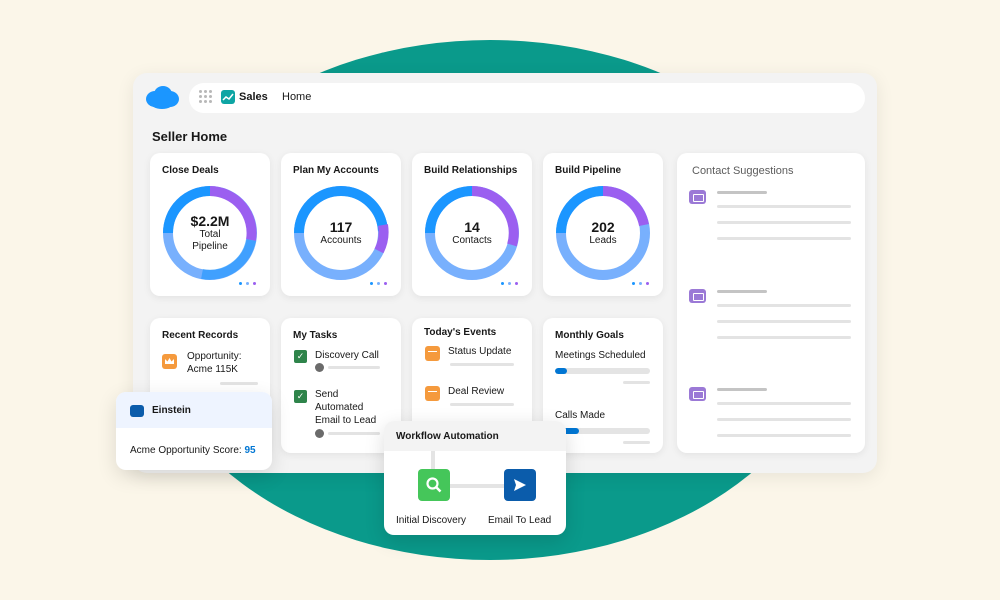  Describe the element at coordinates (206, 97) in the screenshot. I see `app-launcher-icon` at that location.